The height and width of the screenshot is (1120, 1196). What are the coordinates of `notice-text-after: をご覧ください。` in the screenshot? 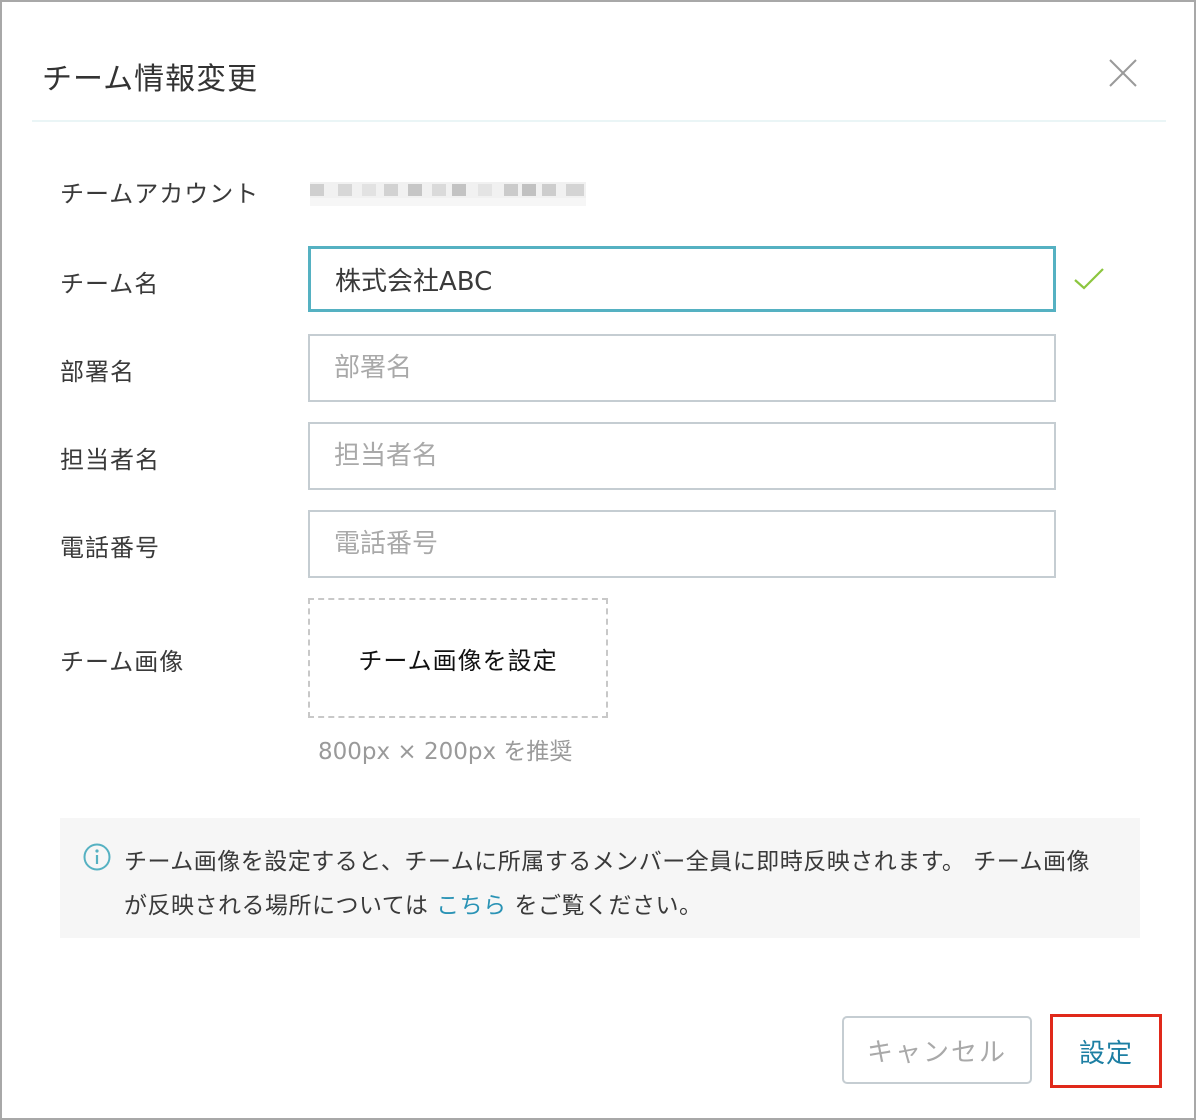 It's located at (604, 906).